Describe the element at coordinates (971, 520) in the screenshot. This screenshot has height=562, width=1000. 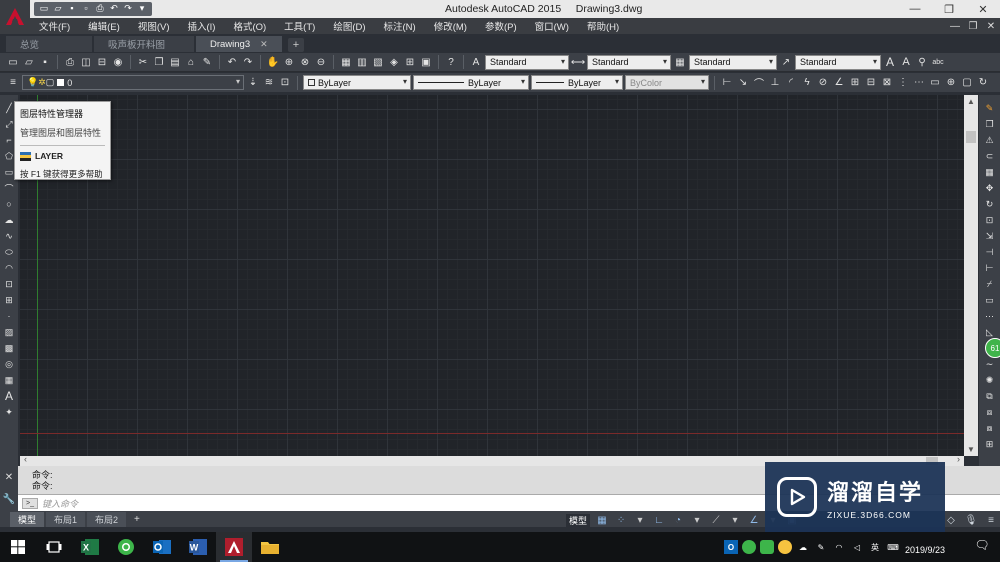
I see `hardware-acceleration-icon: 🎙` at that location.